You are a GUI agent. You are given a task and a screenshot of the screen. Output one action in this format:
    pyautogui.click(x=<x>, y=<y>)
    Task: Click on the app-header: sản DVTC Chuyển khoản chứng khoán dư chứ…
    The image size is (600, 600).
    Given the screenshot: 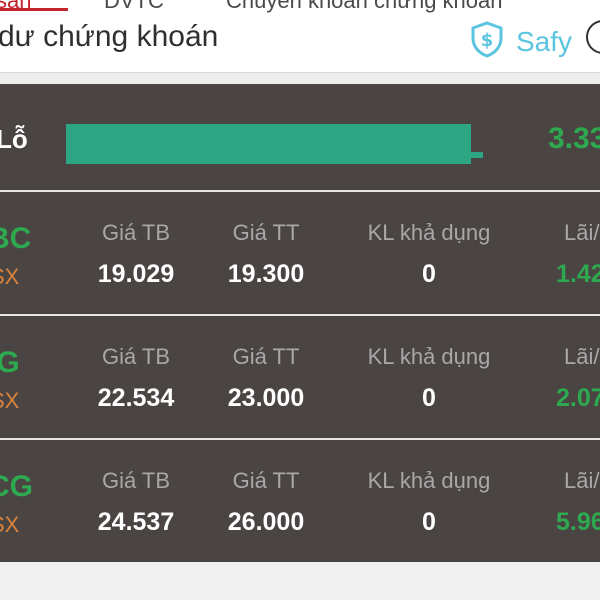 What is the action you would take?
    pyautogui.click(x=300, y=36)
    